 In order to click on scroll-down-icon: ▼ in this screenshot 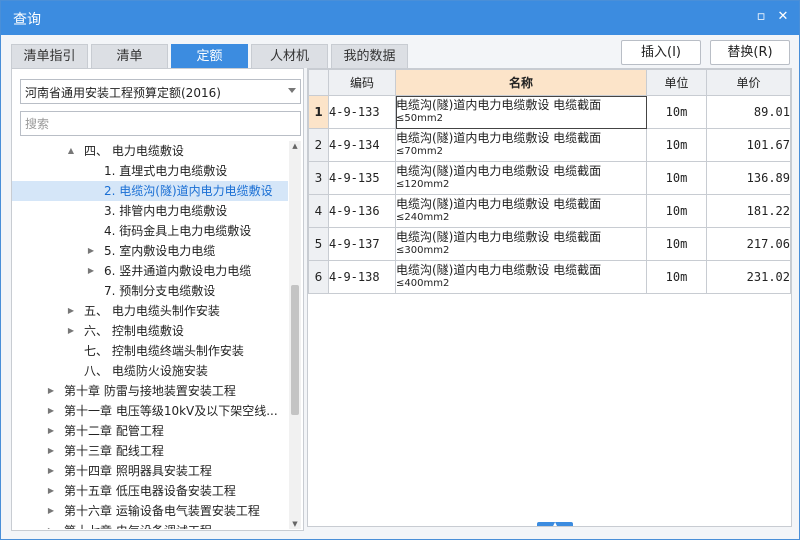, I will do `click(295, 524)`.